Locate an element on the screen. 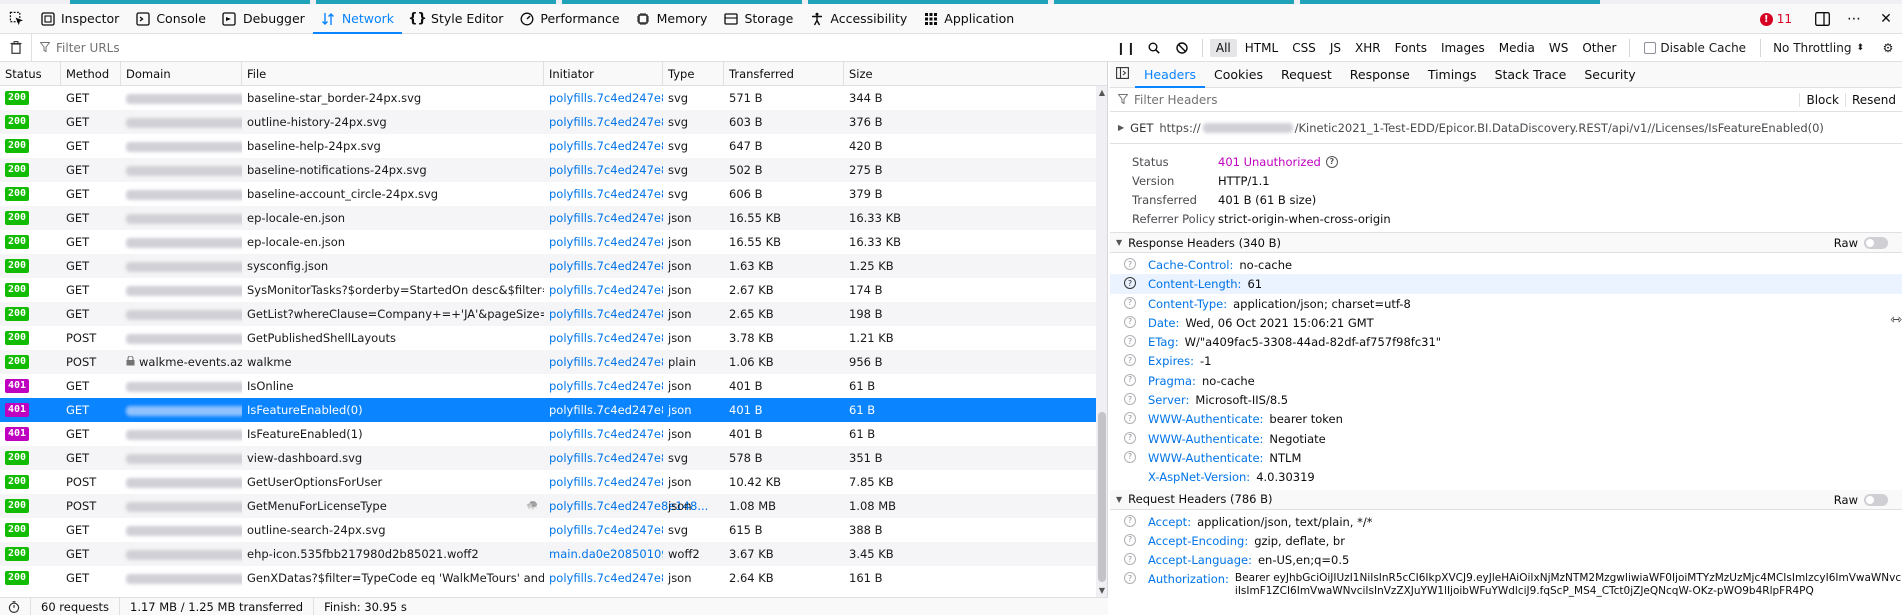  filter-type-html: HTML is located at coordinates (1261, 48).